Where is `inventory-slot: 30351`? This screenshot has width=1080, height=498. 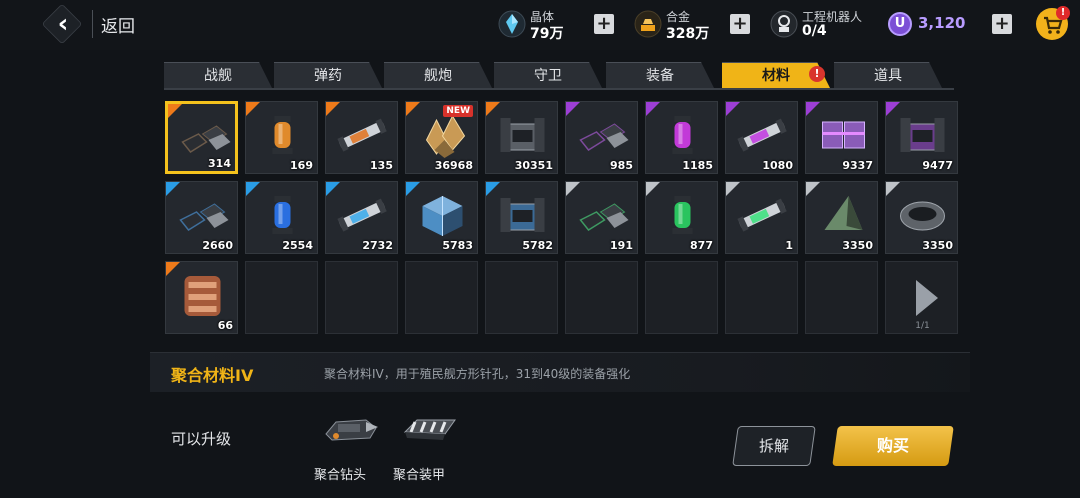
inventory-slot: 30351 is located at coordinates (521, 137).